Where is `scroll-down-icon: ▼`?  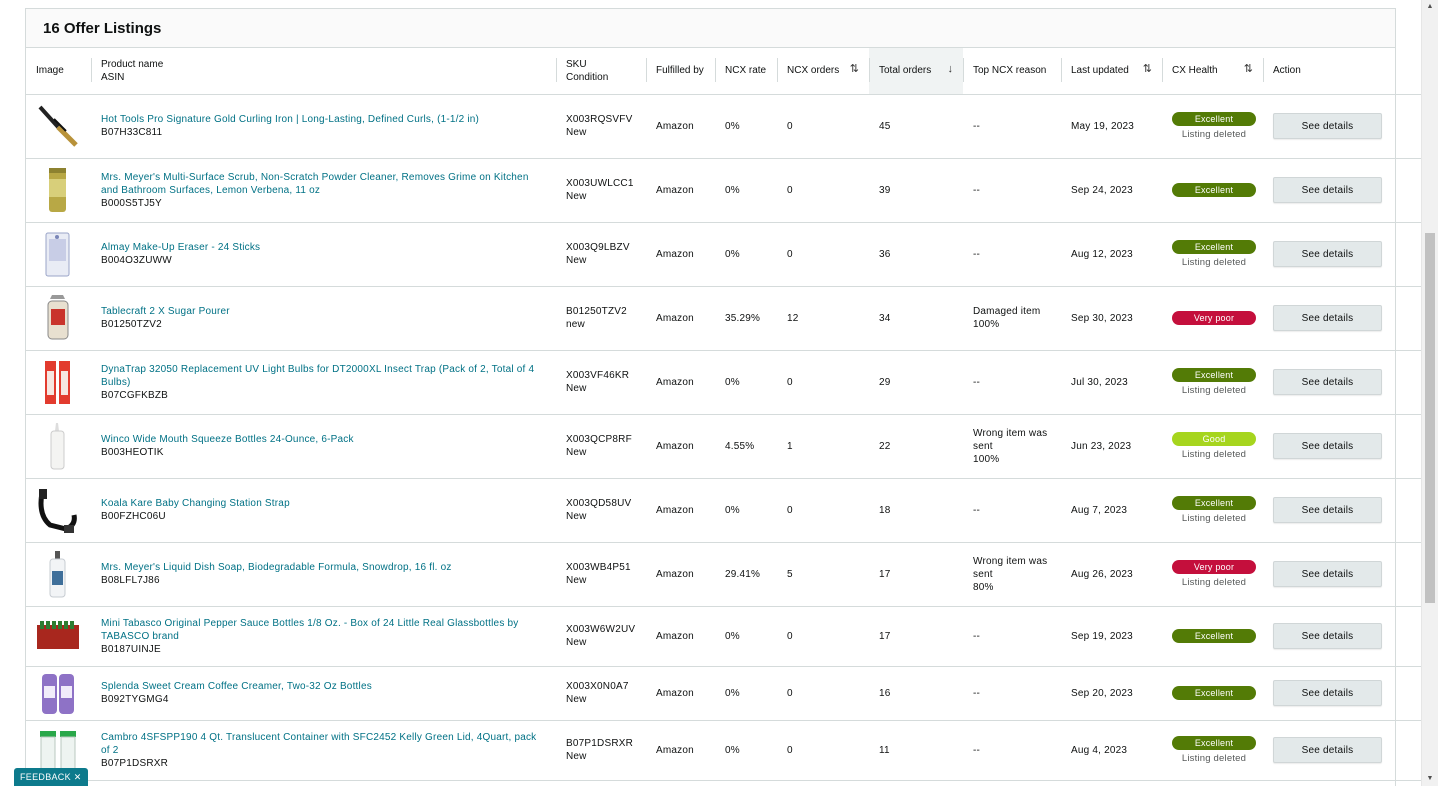
scroll-down-icon: ▼ is located at coordinates (1430, 779).